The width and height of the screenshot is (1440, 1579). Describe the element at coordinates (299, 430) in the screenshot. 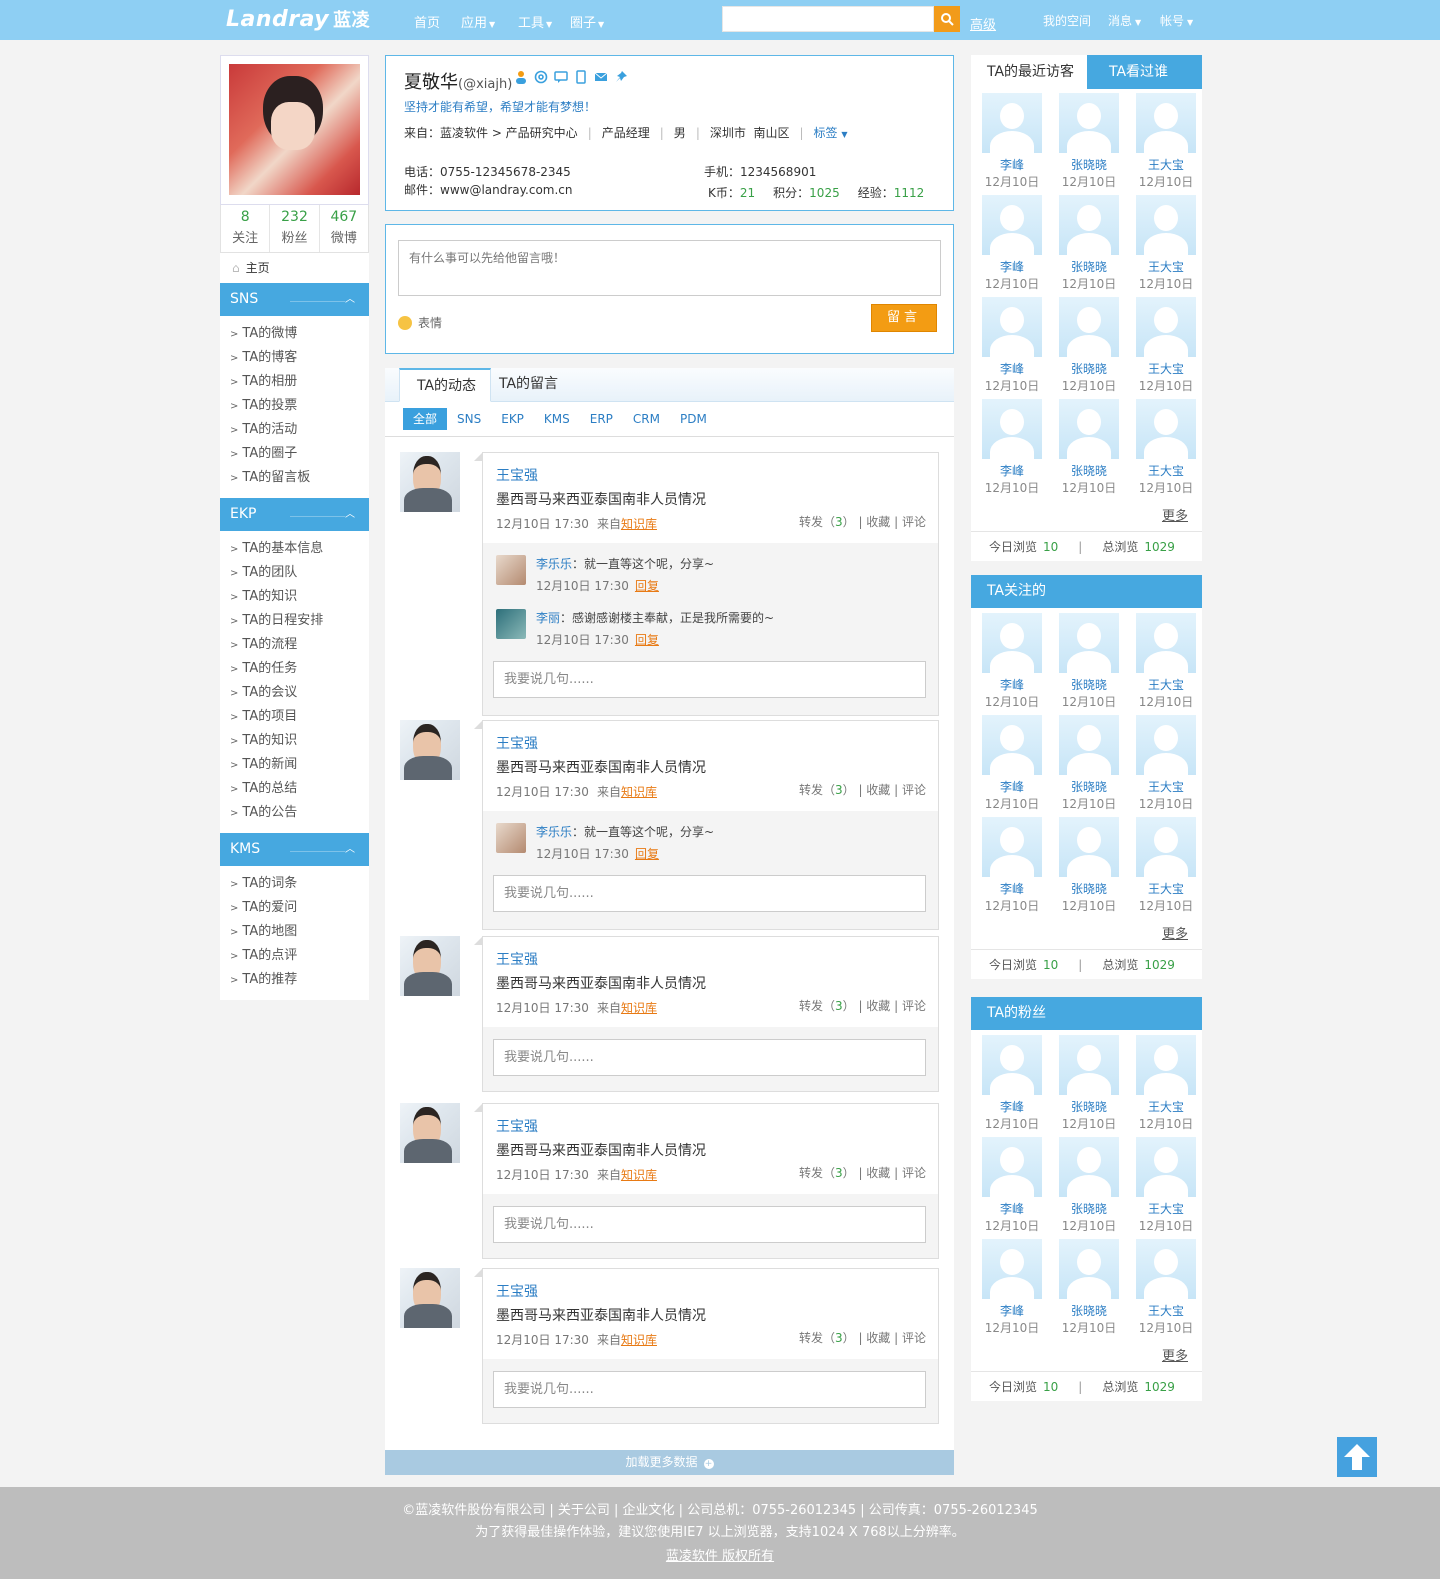

I see `sidebar-item: > TA的活动` at that location.